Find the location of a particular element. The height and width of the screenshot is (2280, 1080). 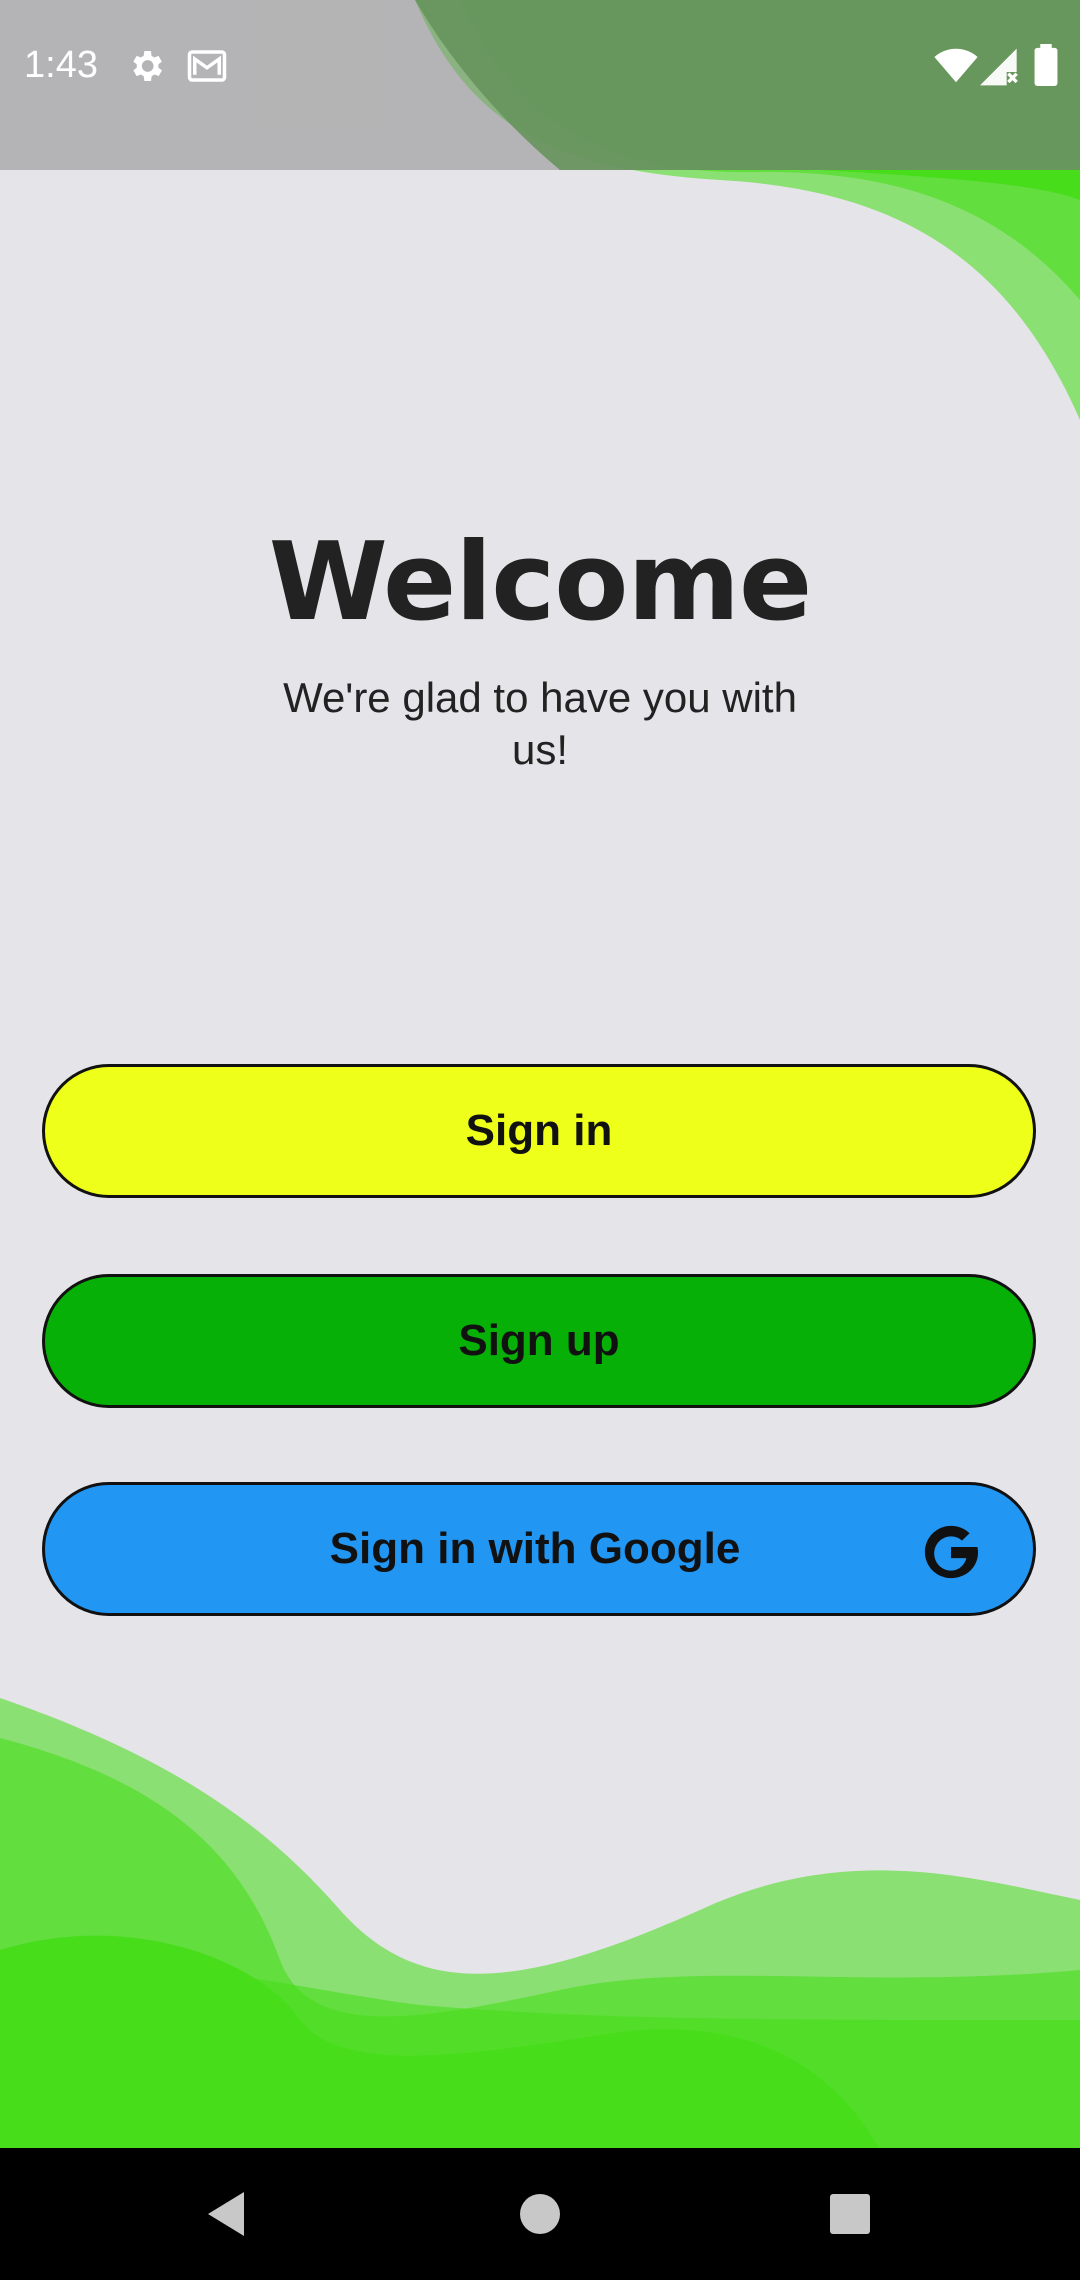

welcome-subtitle: We're glad to have you with us! is located at coordinates (540, 723).